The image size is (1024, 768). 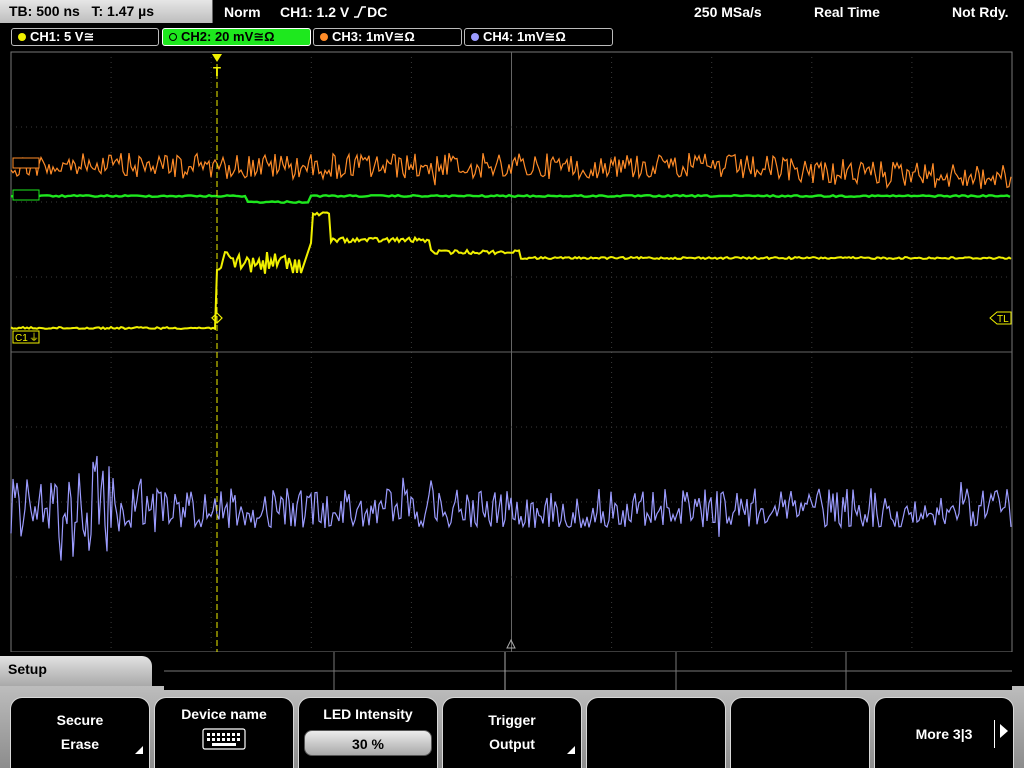 I want to click on acquisition-mode: Real Time, so click(x=847, y=12).